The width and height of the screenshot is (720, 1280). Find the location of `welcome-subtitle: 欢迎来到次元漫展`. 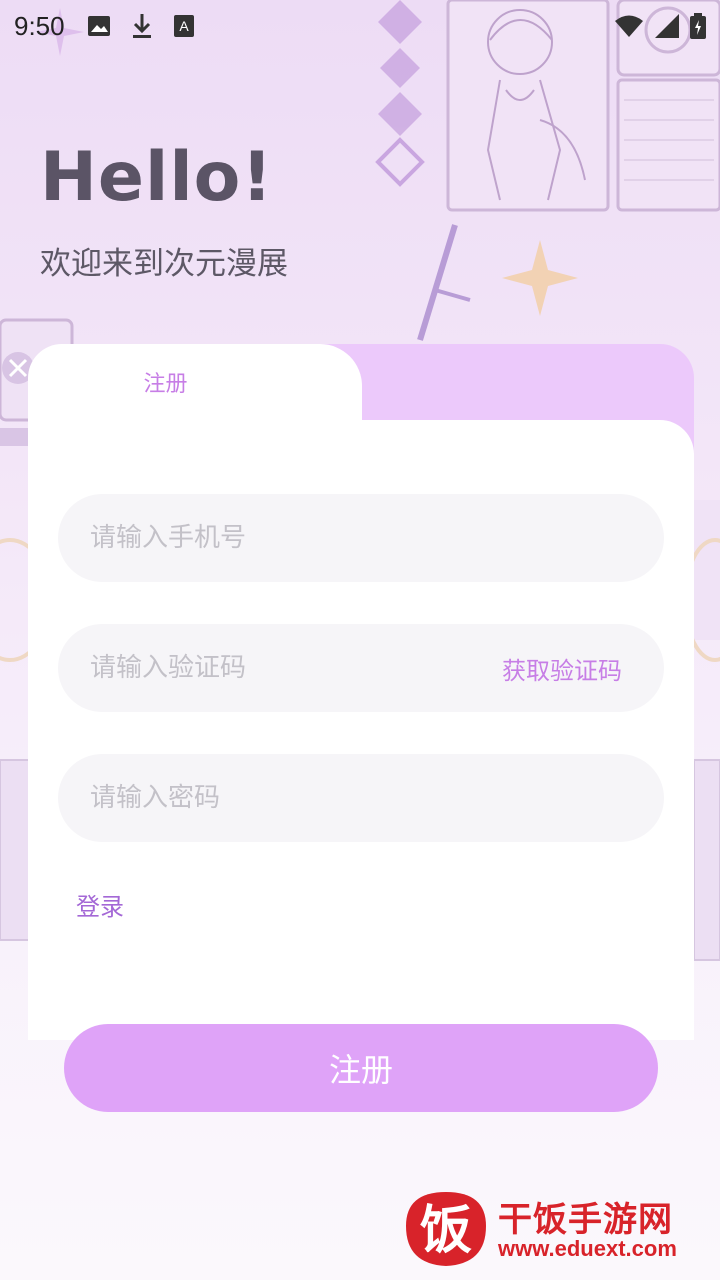

welcome-subtitle: 欢迎来到次元漫展 is located at coordinates (164, 264).